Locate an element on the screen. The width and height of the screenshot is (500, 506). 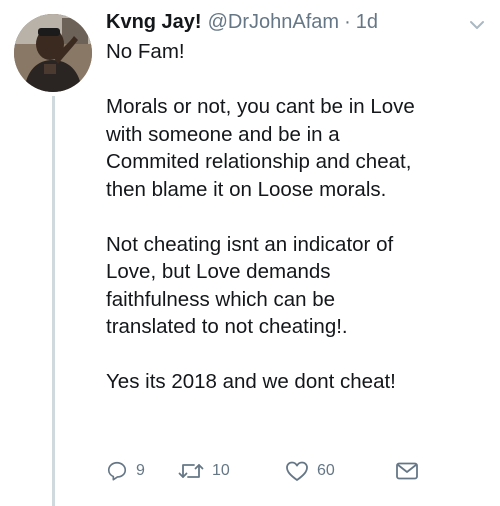
heart-icon is located at coordinates (297, 471).